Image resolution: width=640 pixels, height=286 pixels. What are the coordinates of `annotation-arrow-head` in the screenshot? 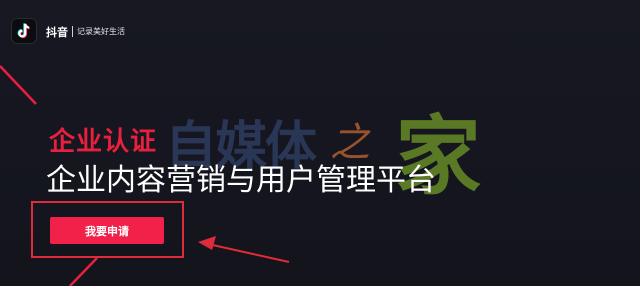 It's located at (207, 243).